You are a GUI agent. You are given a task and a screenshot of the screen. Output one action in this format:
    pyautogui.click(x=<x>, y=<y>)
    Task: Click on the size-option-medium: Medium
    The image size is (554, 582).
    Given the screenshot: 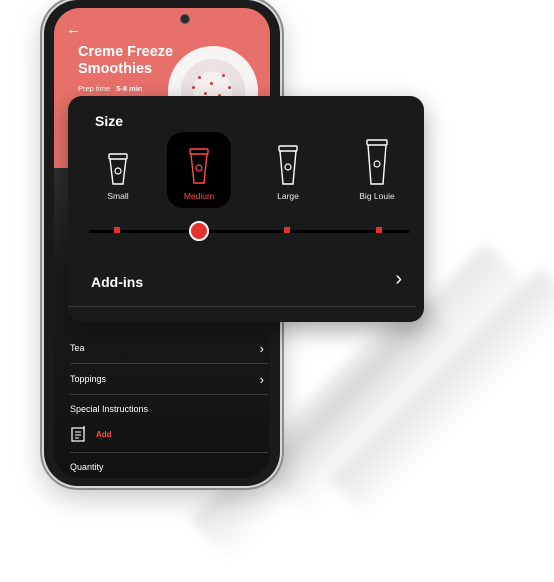 What is the action you would take?
    pyautogui.click(x=199, y=170)
    